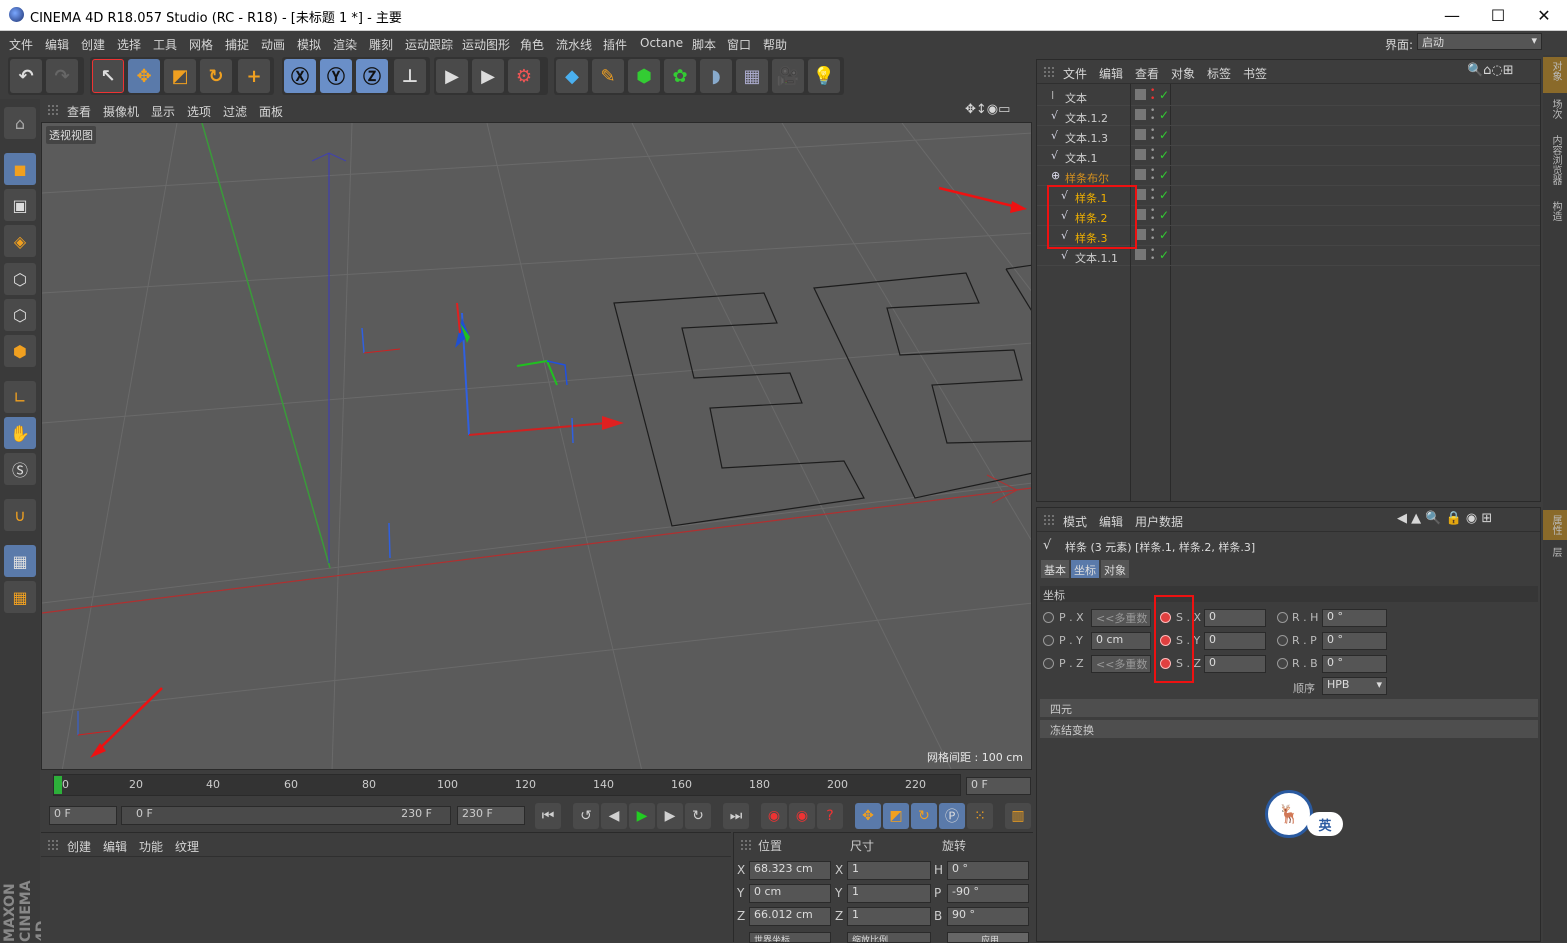  Describe the element at coordinates (1289, 708) in the screenshot. I see `quaternion-section: 四元` at that location.